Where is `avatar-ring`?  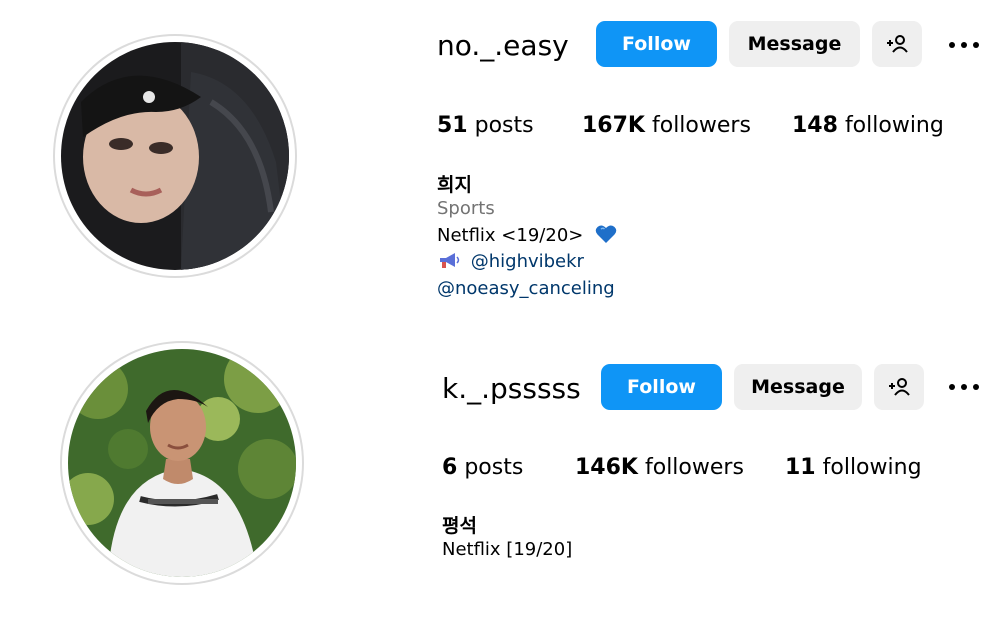 avatar-ring is located at coordinates (182, 463).